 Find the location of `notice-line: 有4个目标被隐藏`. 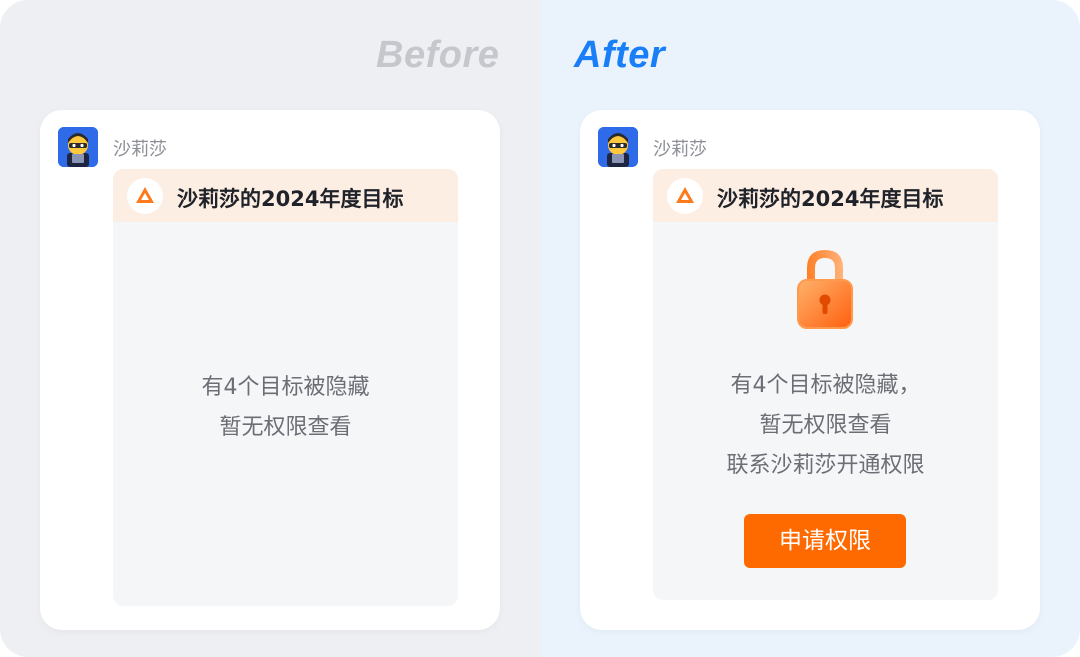

notice-line: 有4个目标被隐藏 is located at coordinates (285, 387).